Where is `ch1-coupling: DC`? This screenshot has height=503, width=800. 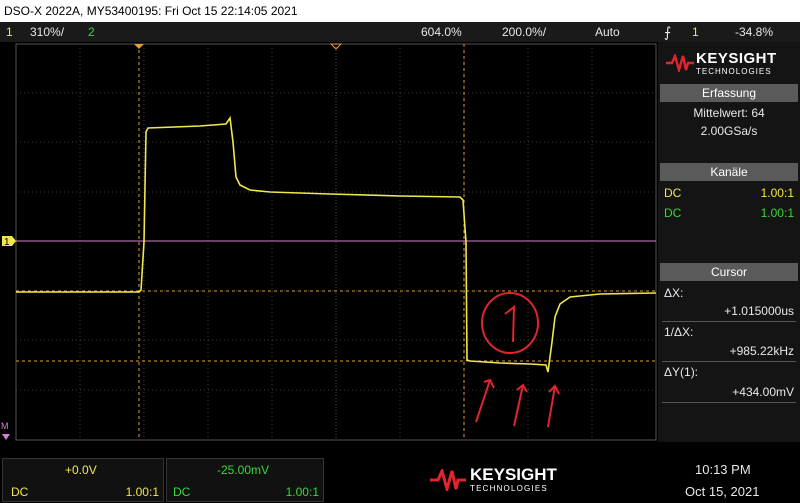 ch1-coupling: DC is located at coordinates (673, 193).